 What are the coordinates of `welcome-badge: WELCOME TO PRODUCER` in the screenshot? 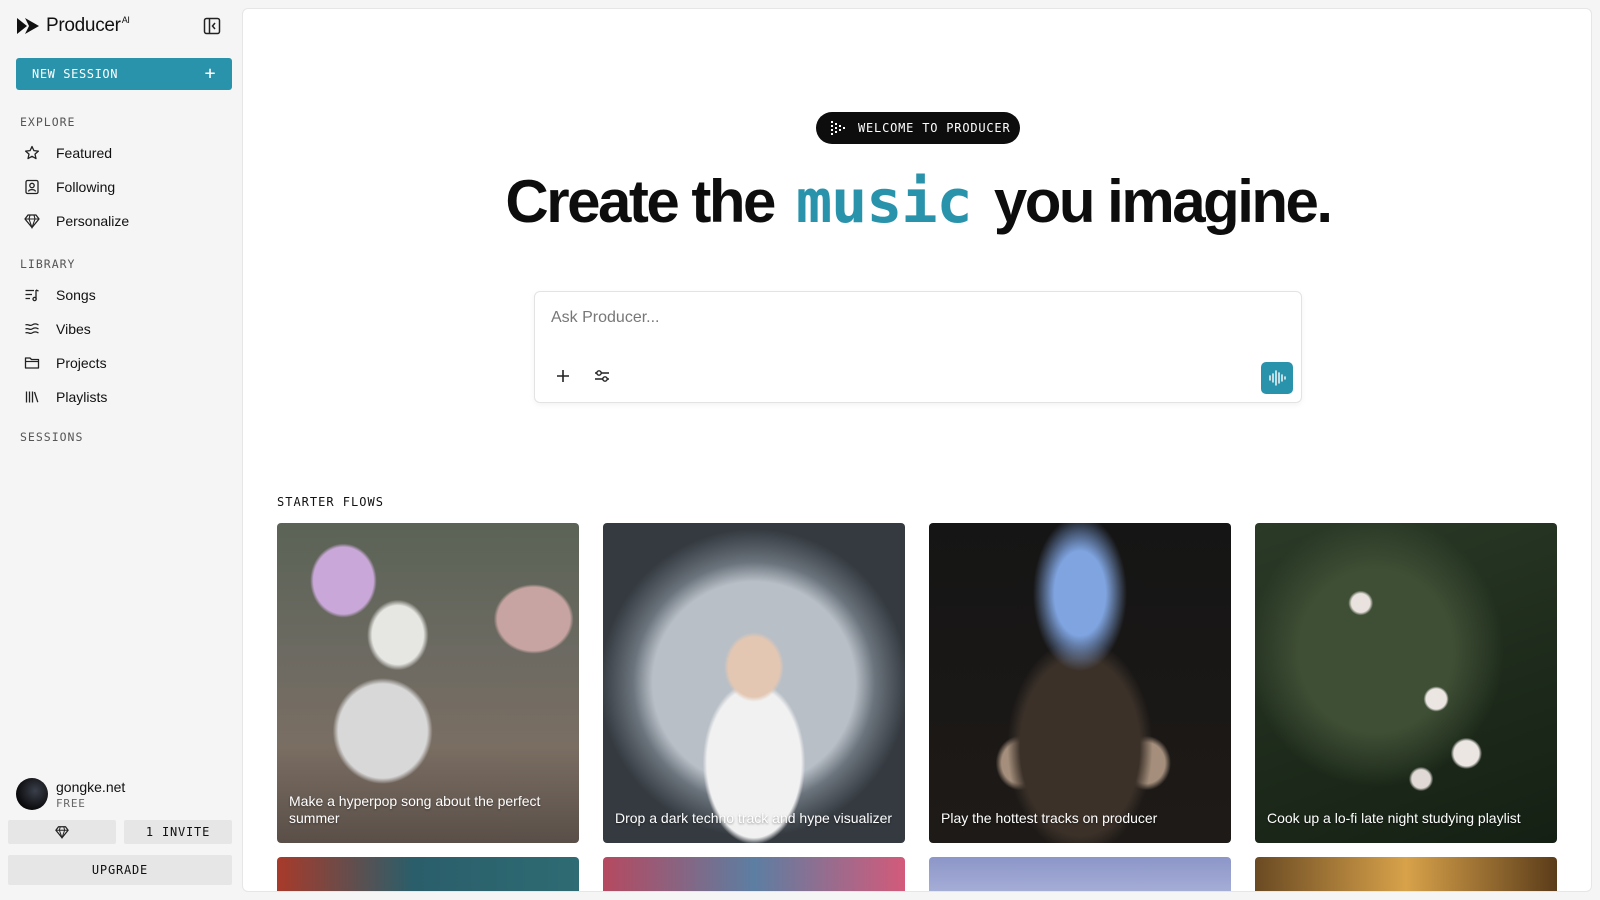 It's located at (918, 128).